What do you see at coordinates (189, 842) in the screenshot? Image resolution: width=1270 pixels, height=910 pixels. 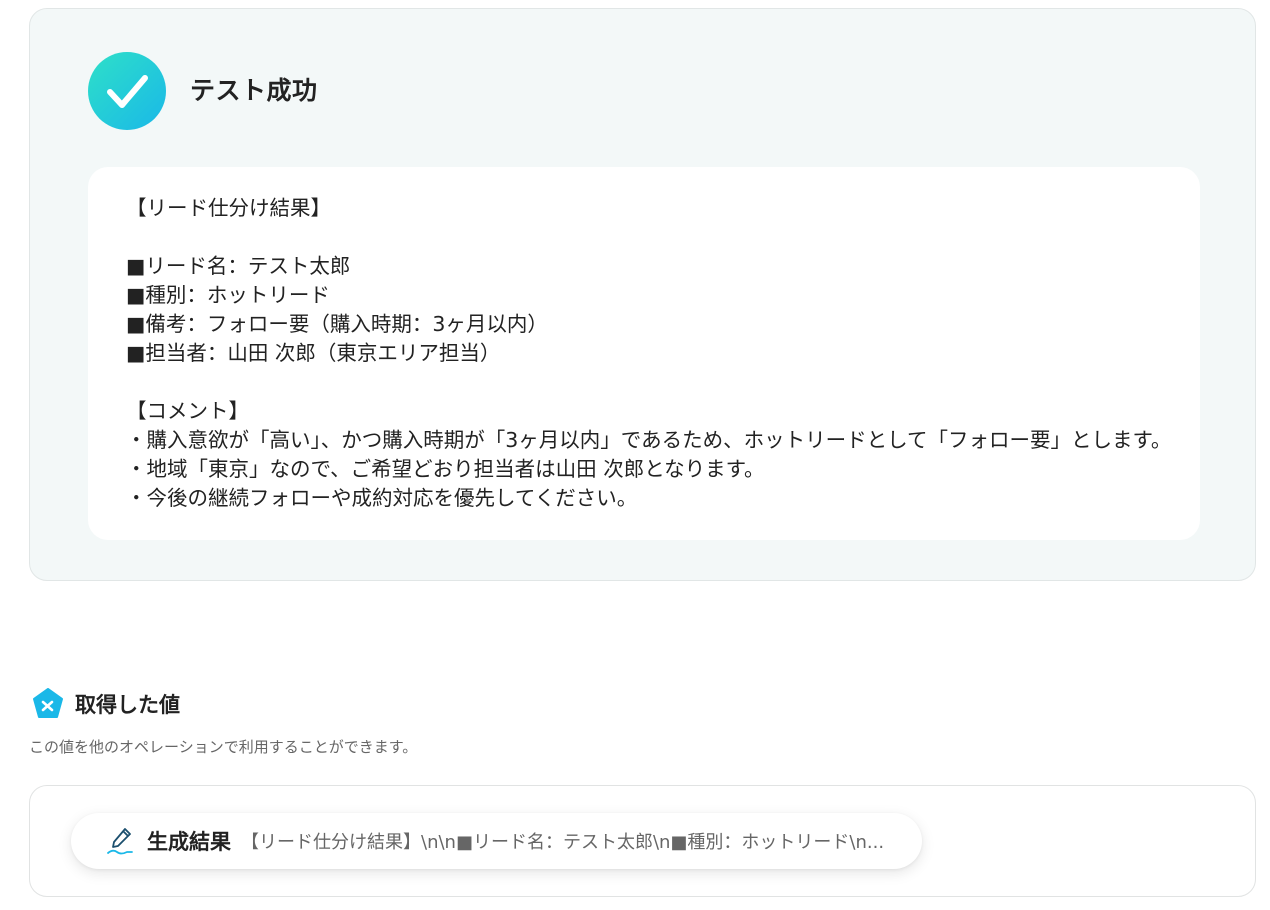 I see `value-chip-label: 生成結果` at bounding box center [189, 842].